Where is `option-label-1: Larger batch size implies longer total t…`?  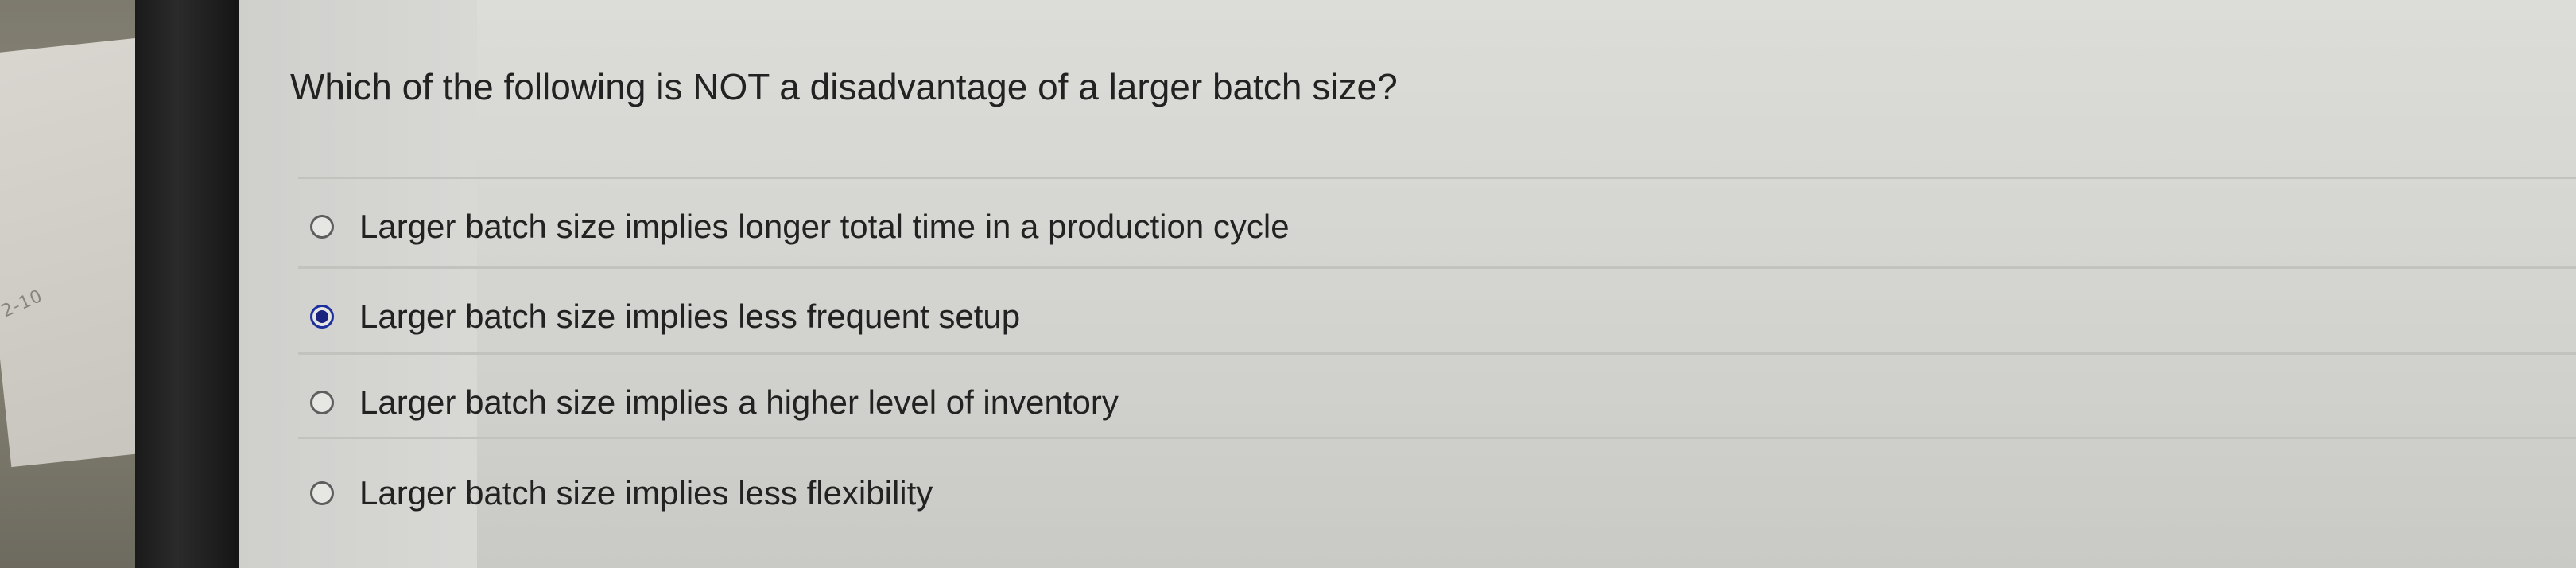 option-label-1: Larger batch size implies longer total t… is located at coordinates (825, 226).